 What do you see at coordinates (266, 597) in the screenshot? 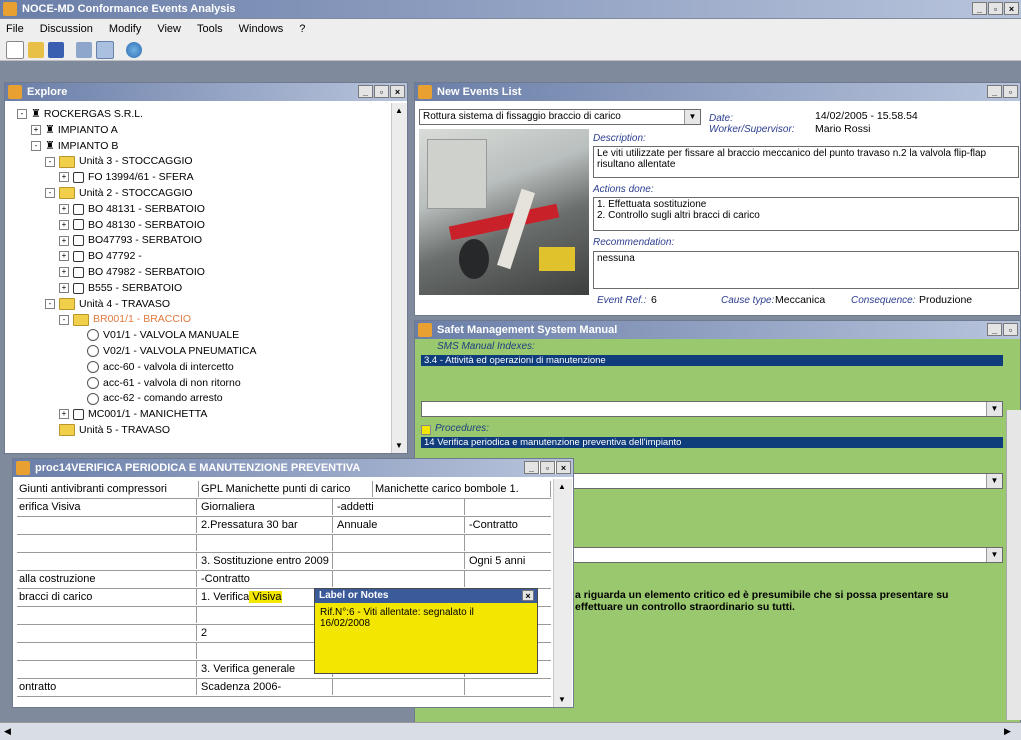
I see `grid-cell: 1. Verifica Visiva` at bounding box center [266, 597].